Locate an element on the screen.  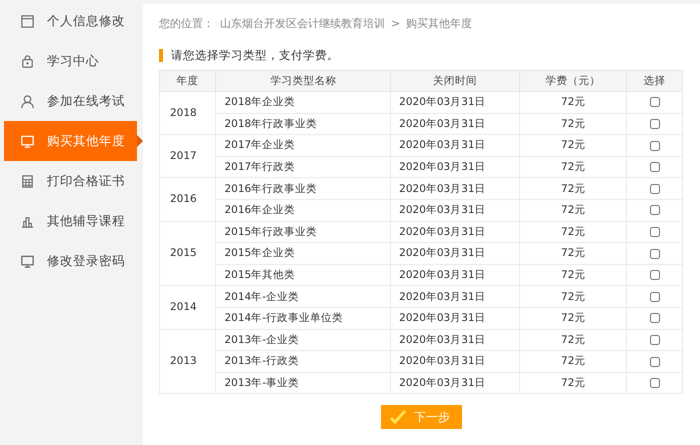
pointer-arrow is located at coordinates (140, 141).